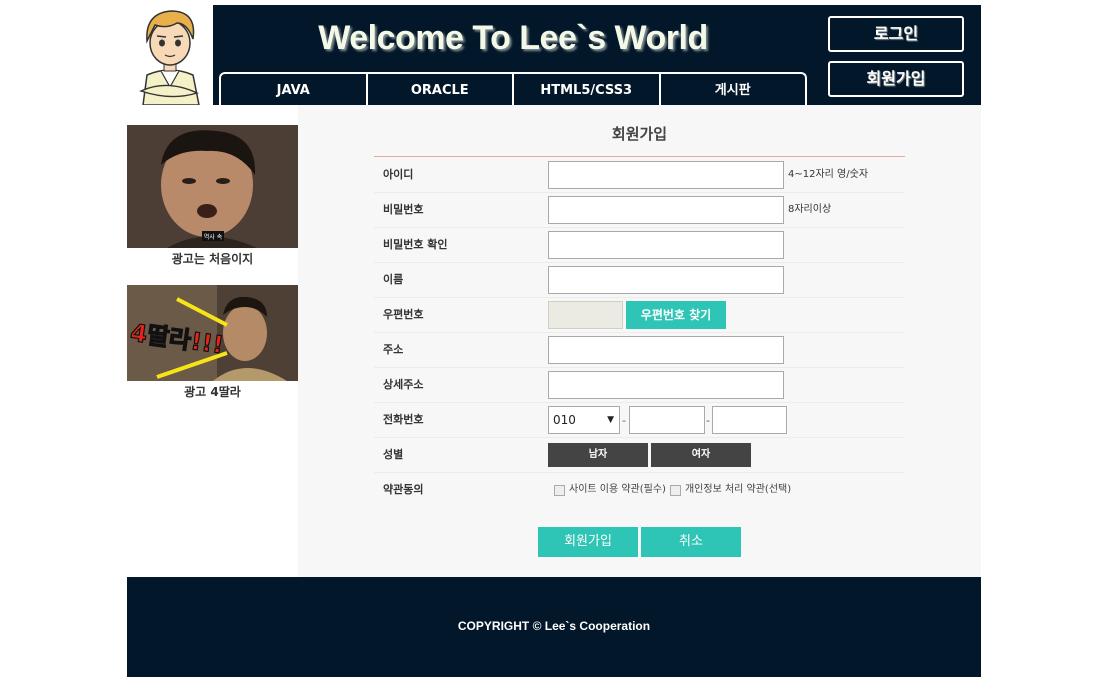  Describe the element at coordinates (701, 455) in the screenshot. I see `gender-female-button: 여자` at that location.